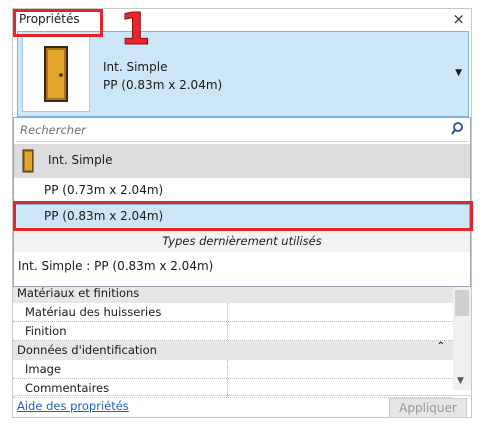  Describe the element at coordinates (242, 131) in the screenshot. I see `search-field: Rechercher` at that location.